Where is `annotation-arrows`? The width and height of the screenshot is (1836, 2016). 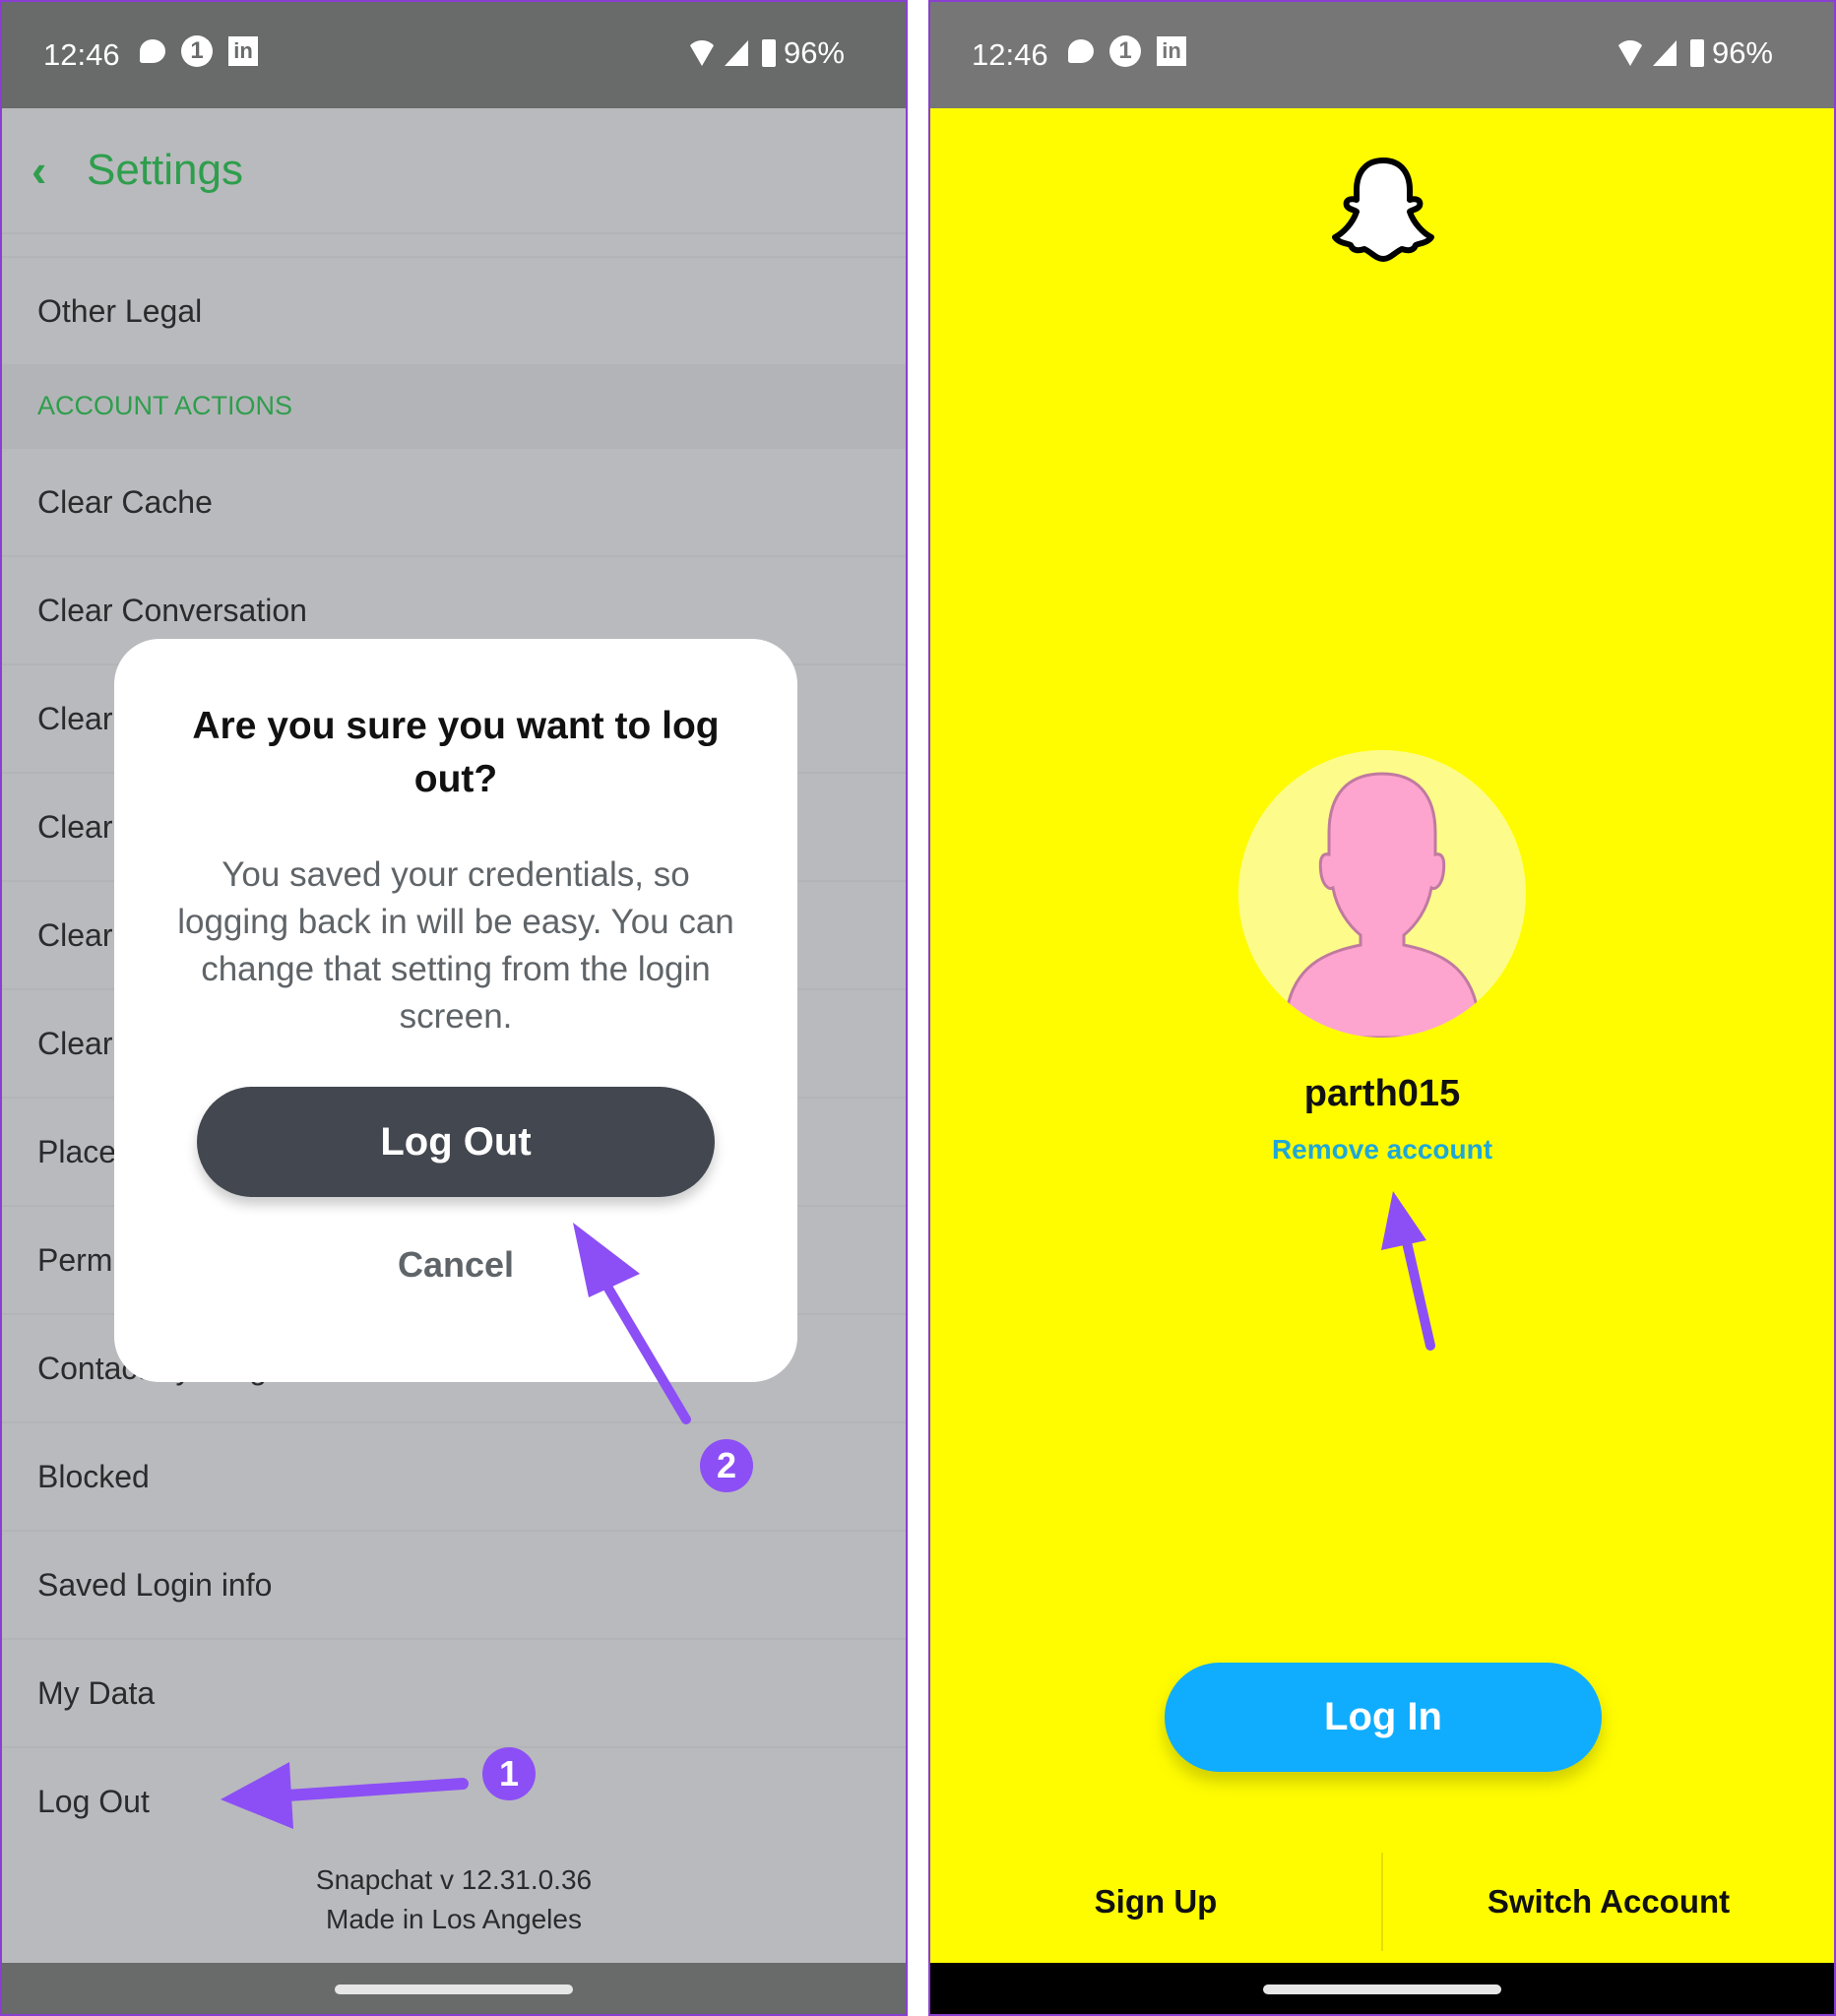
annotation-arrows is located at coordinates (456, 1526).